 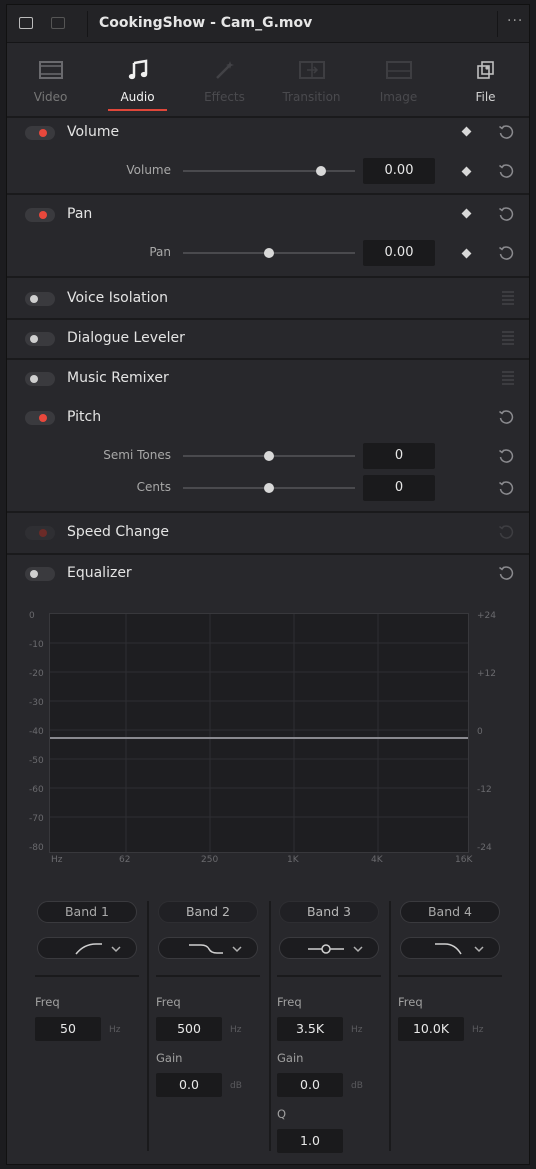 What do you see at coordinates (399, 488) in the screenshot?
I see `cents-value-field: 0` at bounding box center [399, 488].